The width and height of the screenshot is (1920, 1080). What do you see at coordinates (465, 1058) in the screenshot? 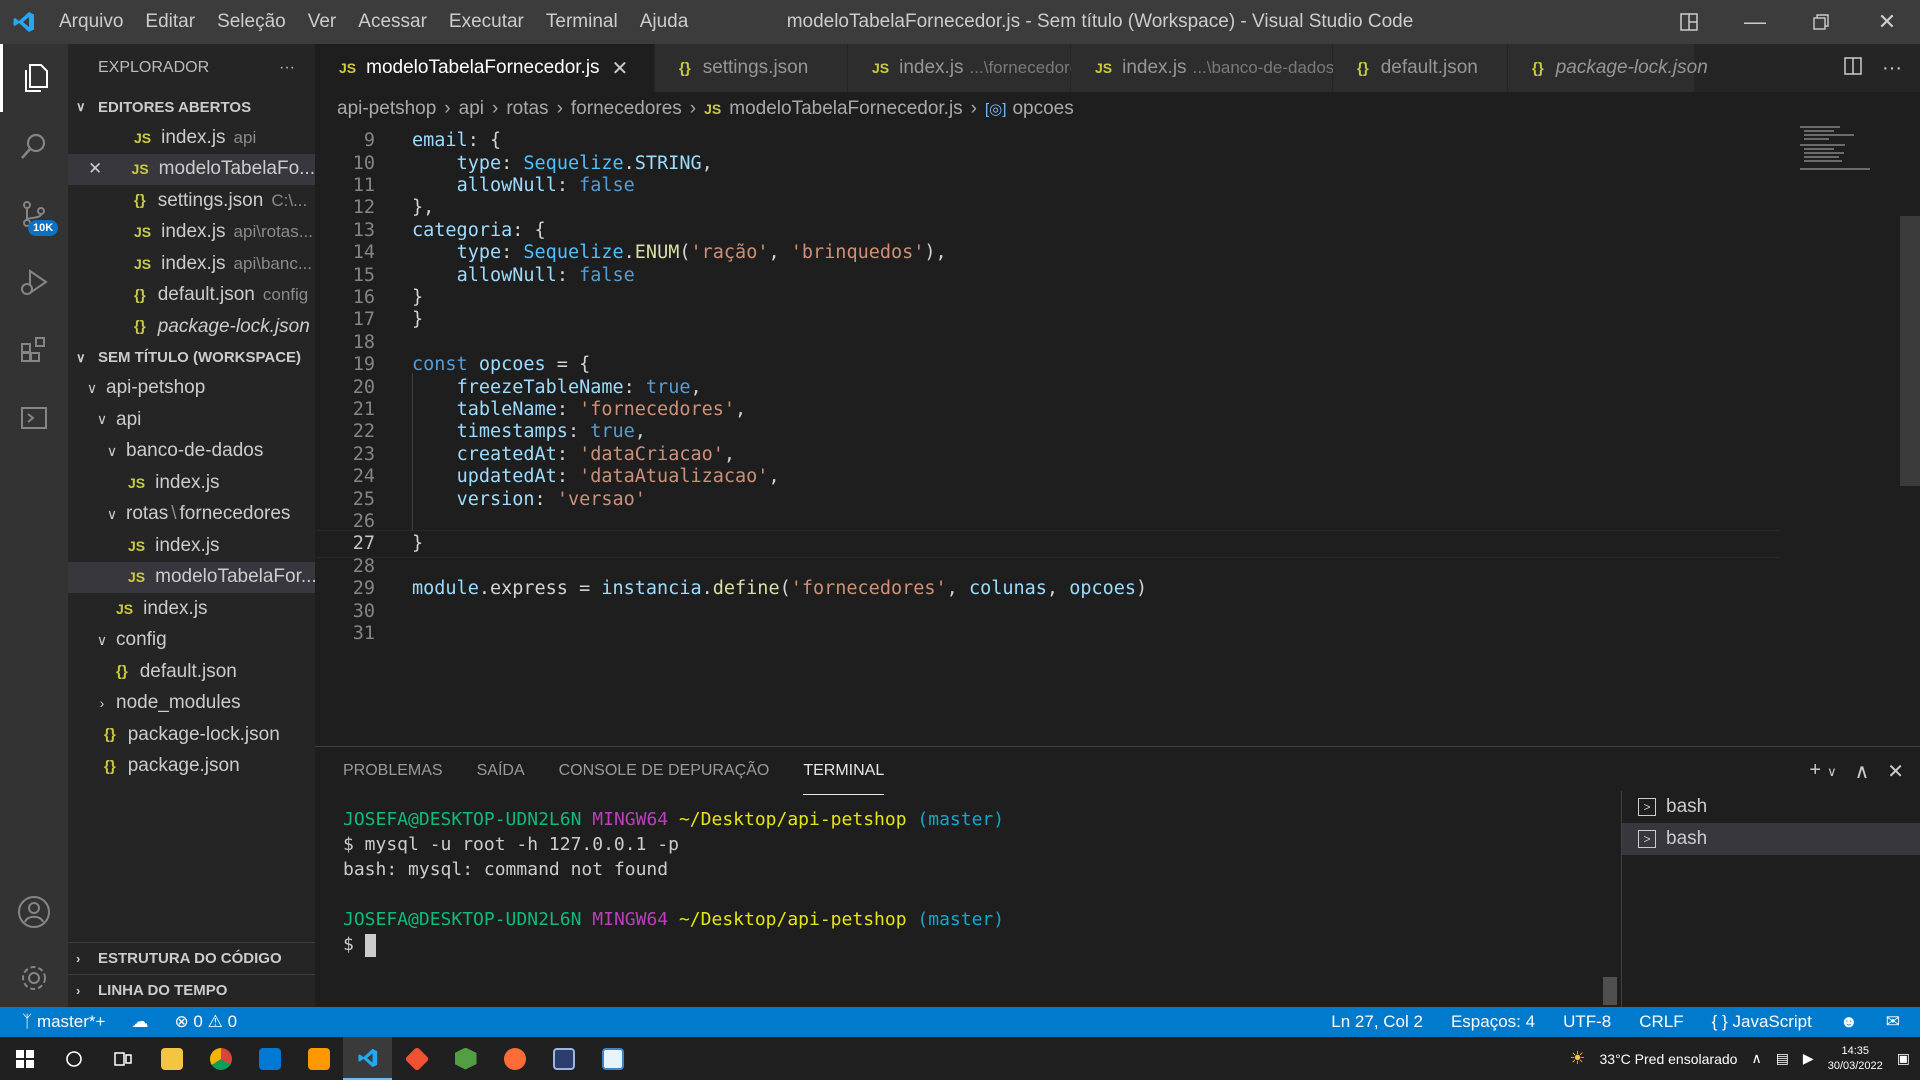
I see `node-app-icon` at bounding box center [465, 1058].